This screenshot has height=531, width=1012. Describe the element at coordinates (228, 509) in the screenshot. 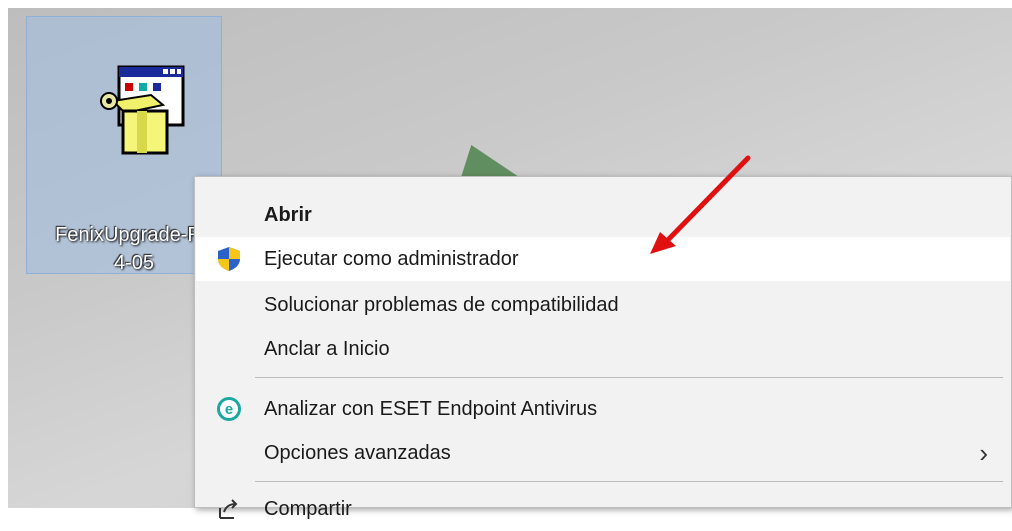

I see `share-icon` at that location.